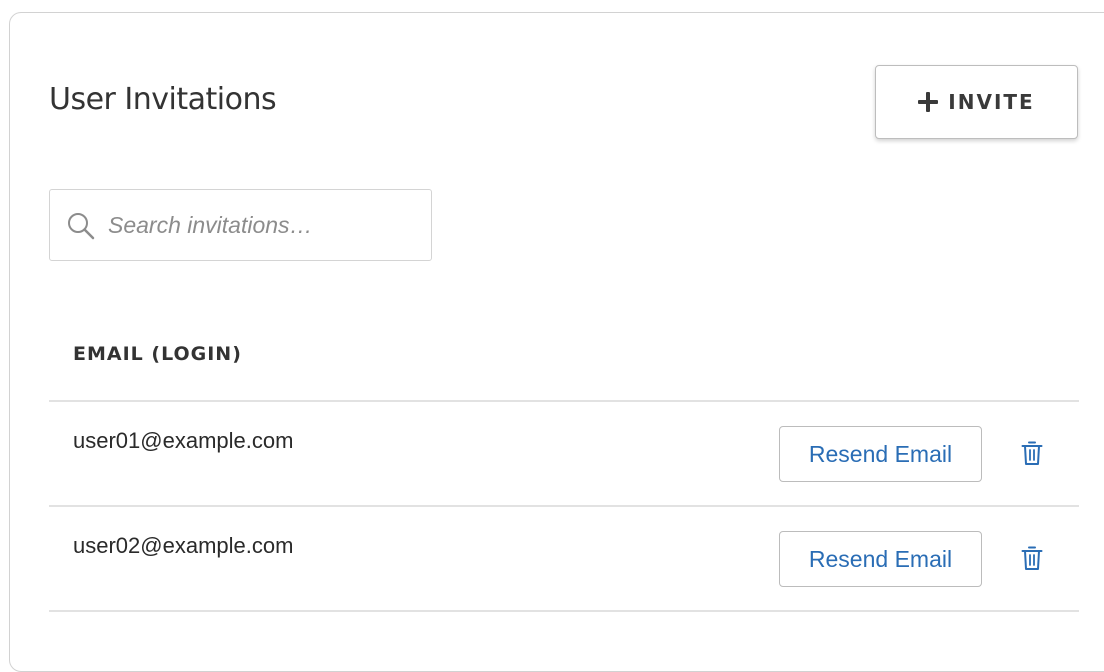  Describe the element at coordinates (81, 226) in the screenshot. I see `search-icon` at that location.